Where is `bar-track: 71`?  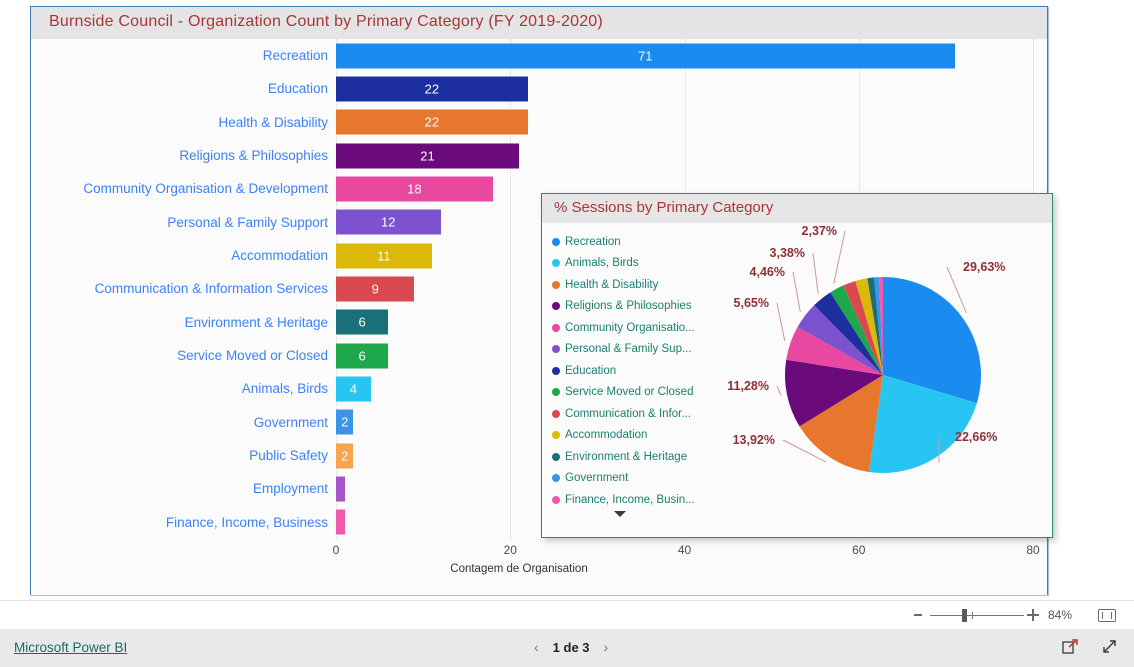
bar-track: 71 is located at coordinates (691, 55).